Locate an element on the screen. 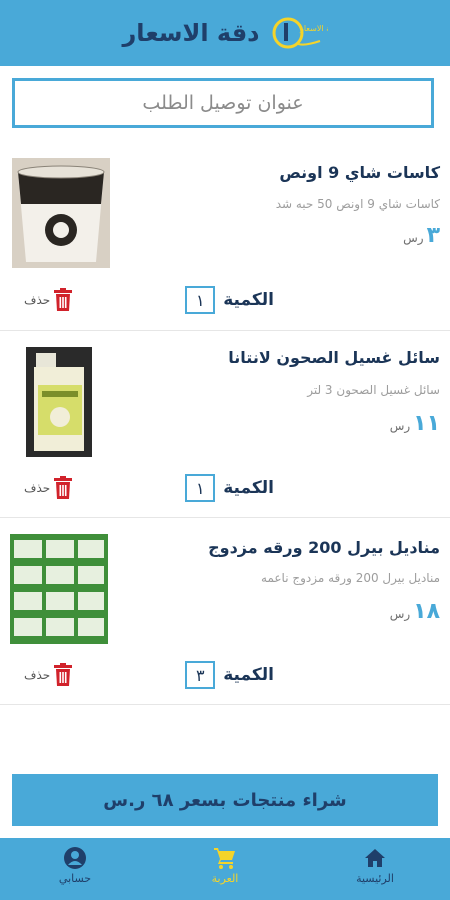 This screenshot has height=900, width=450. product-price: ١٨ رس is located at coordinates (415, 611).